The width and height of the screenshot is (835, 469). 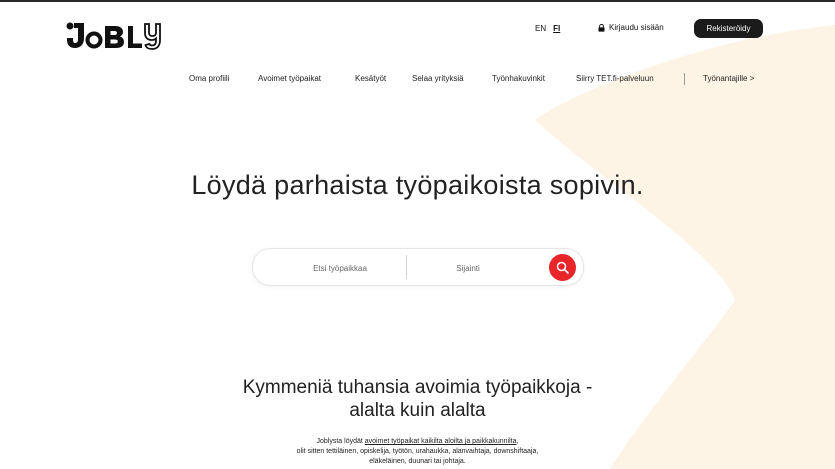 I want to click on lang-fi-link: FI, so click(x=556, y=28).